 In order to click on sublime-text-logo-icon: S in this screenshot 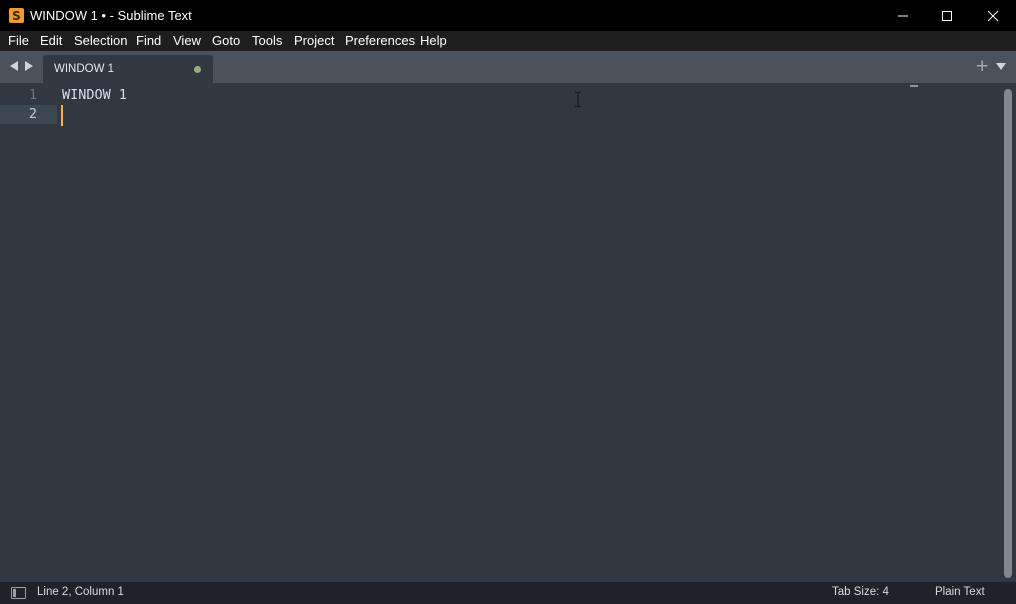, I will do `click(16, 15)`.